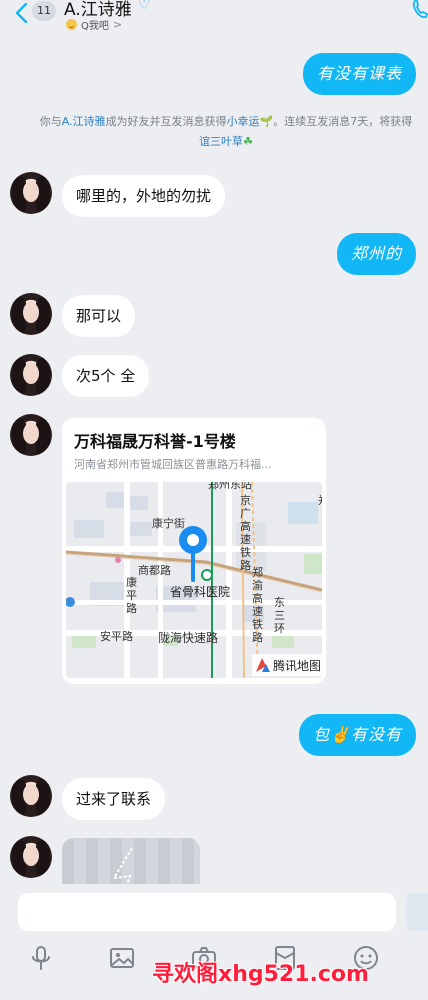  Describe the element at coordinates (357, 735) in the screenshot. I see `message-bubble-outgoing: 包✌有没有` at that location.